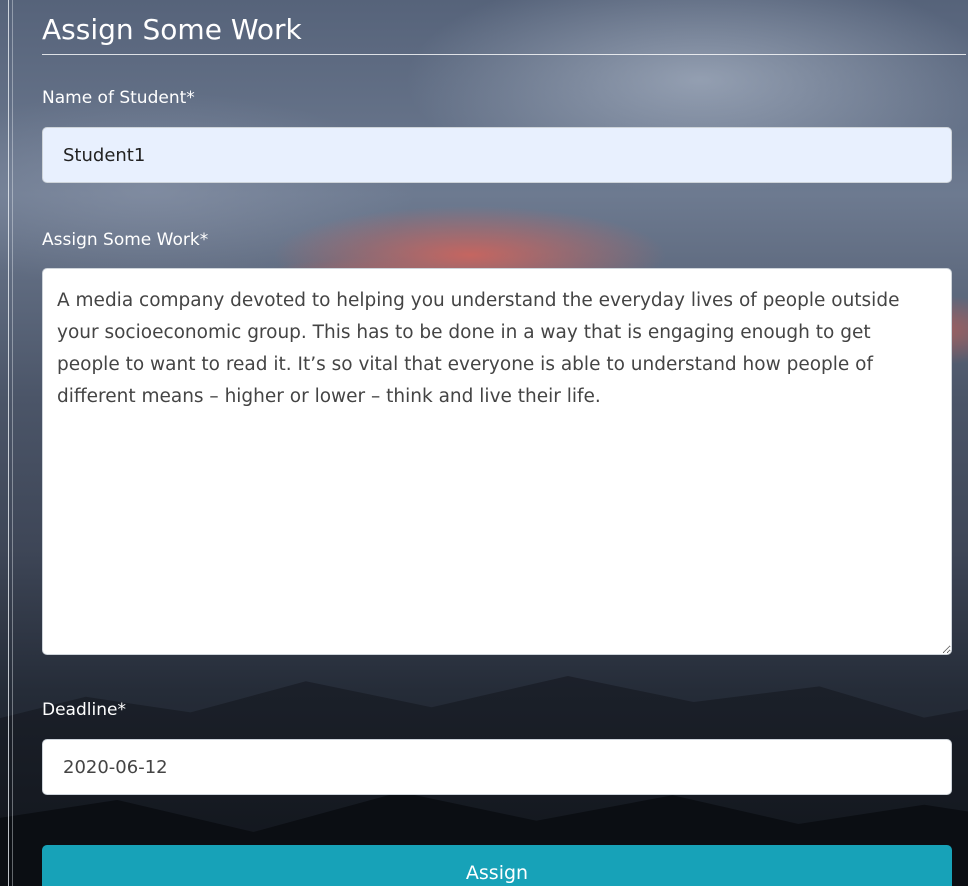 The height and width of the screenshot is (886, 968). What do you see at coordinates (497, 155) in the screenshot?
I see `student-name-input` at bounding box center [497, 155].